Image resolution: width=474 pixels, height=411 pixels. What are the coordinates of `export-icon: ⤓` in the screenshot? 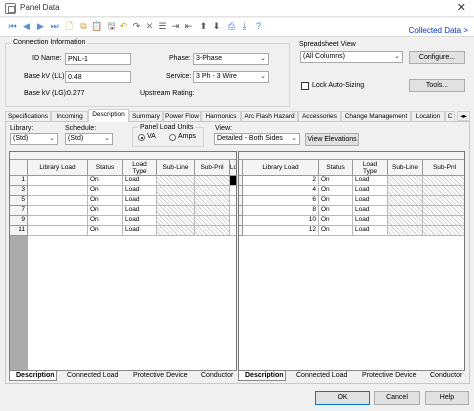 It's located at (244, 26).